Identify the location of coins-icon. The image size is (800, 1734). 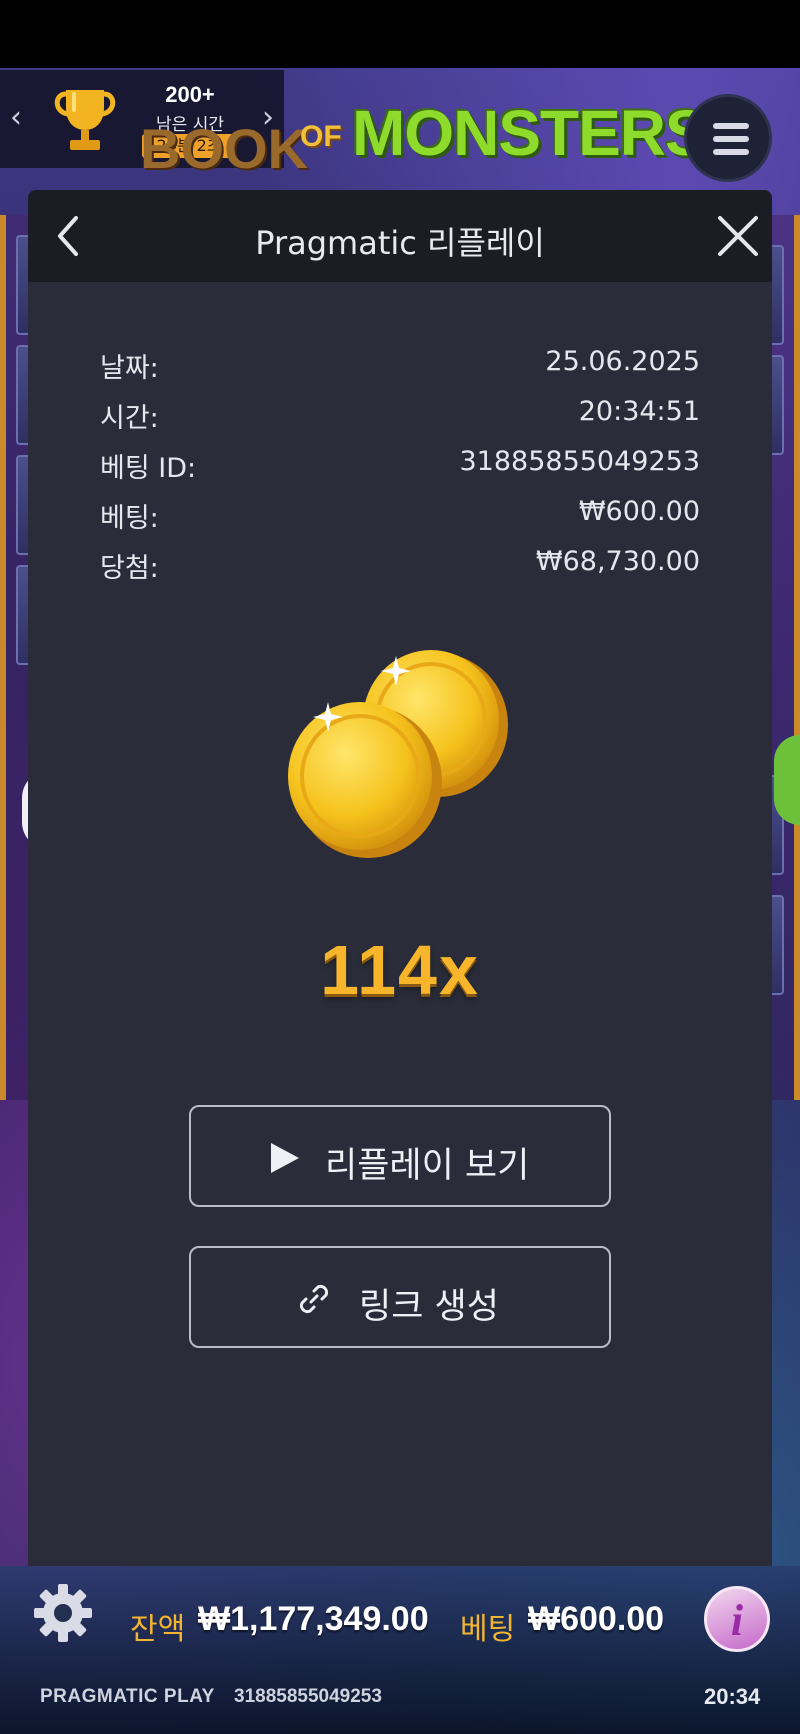
(398, 754).